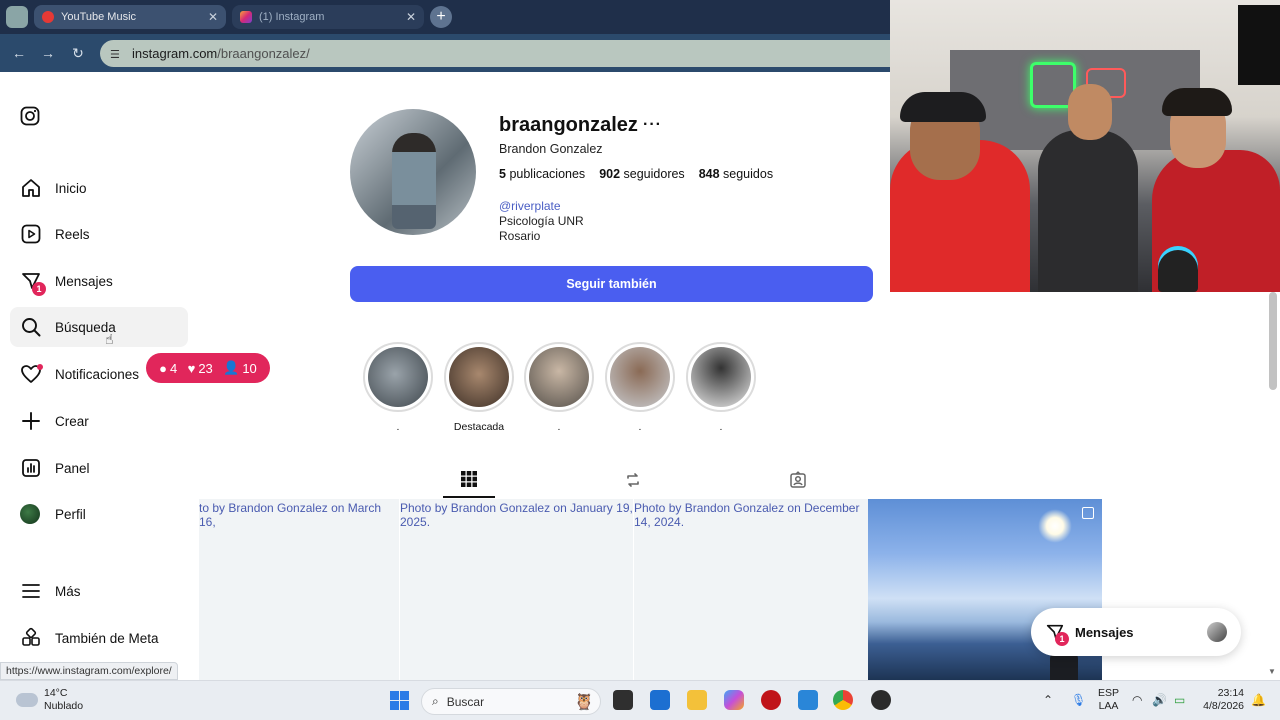 The image size is (1280, 720). I want to click on notification-bell-icon: 🔔, so click(1258, 700).